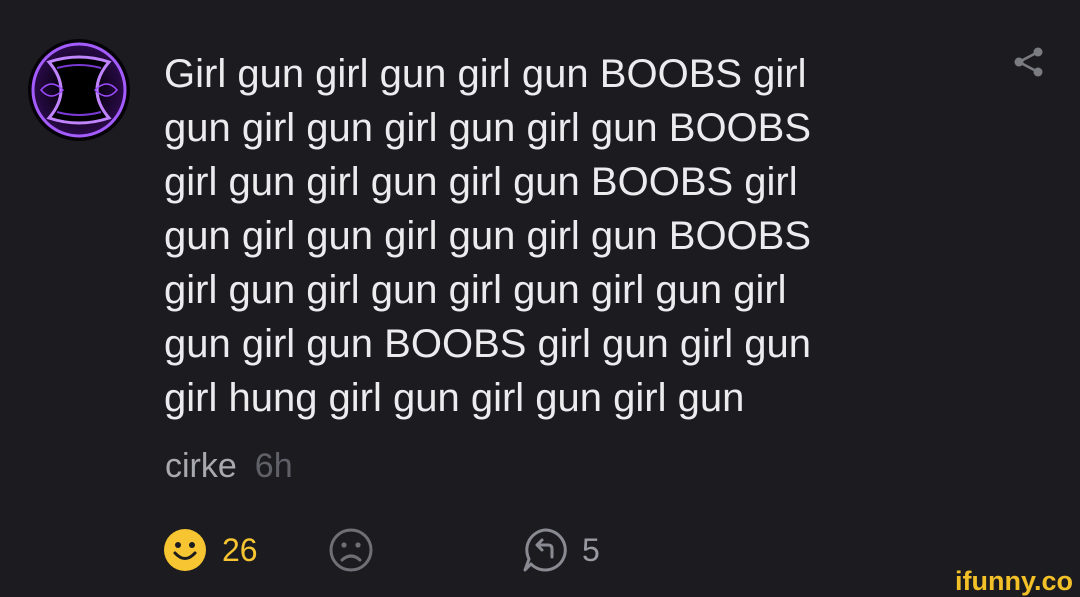  Describe the element at coordinates (545, 550) in the screenshot. I see `reply-icon` at that location.